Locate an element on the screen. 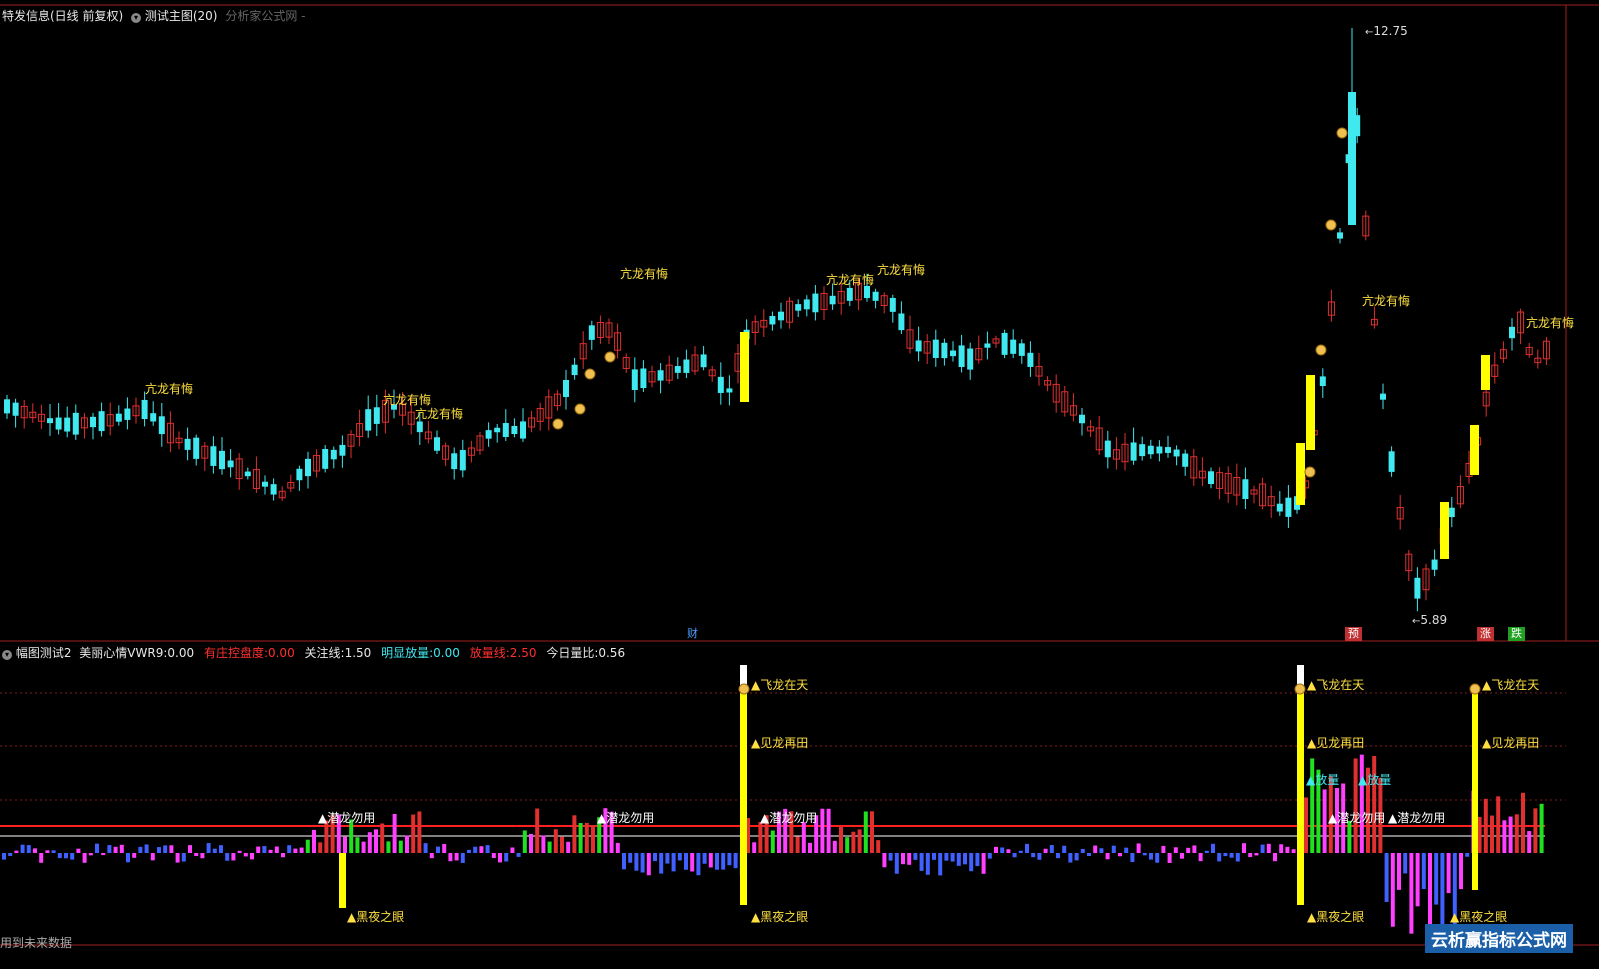  focus-label: 关注线: is located at coordinates (324, 653).